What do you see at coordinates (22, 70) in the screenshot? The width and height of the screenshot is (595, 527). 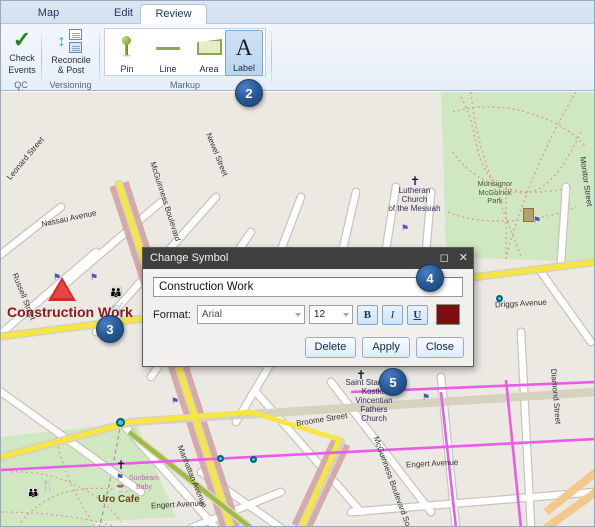 I see `check-events-label-line2: Events` at bounding box center [22, 70].